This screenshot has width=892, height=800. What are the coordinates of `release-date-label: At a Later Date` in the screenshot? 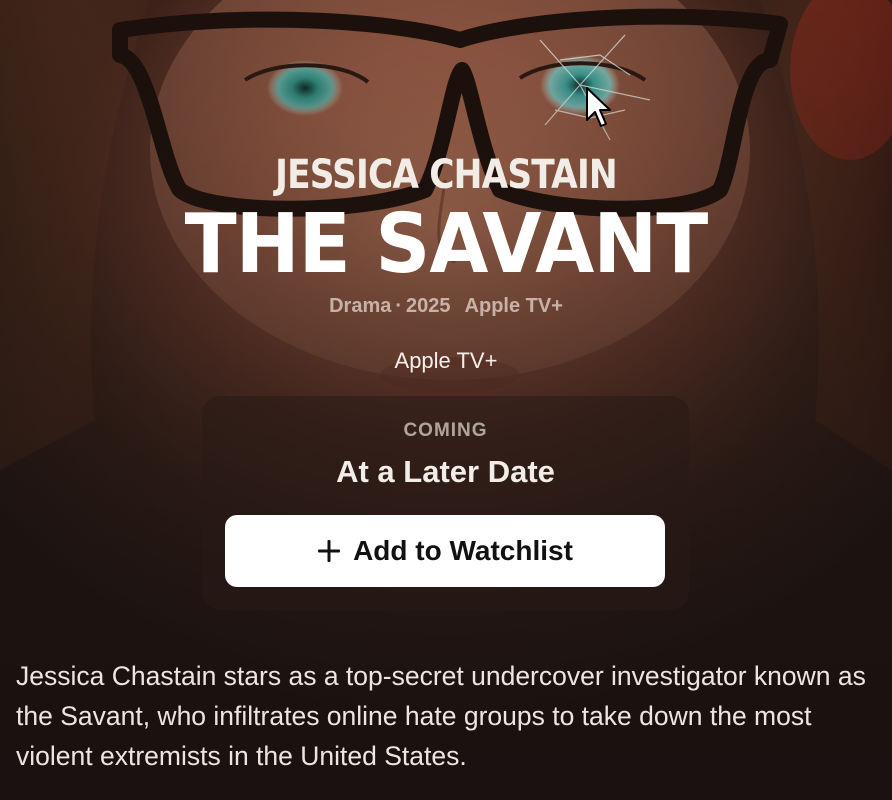 It's located at (445, 471).